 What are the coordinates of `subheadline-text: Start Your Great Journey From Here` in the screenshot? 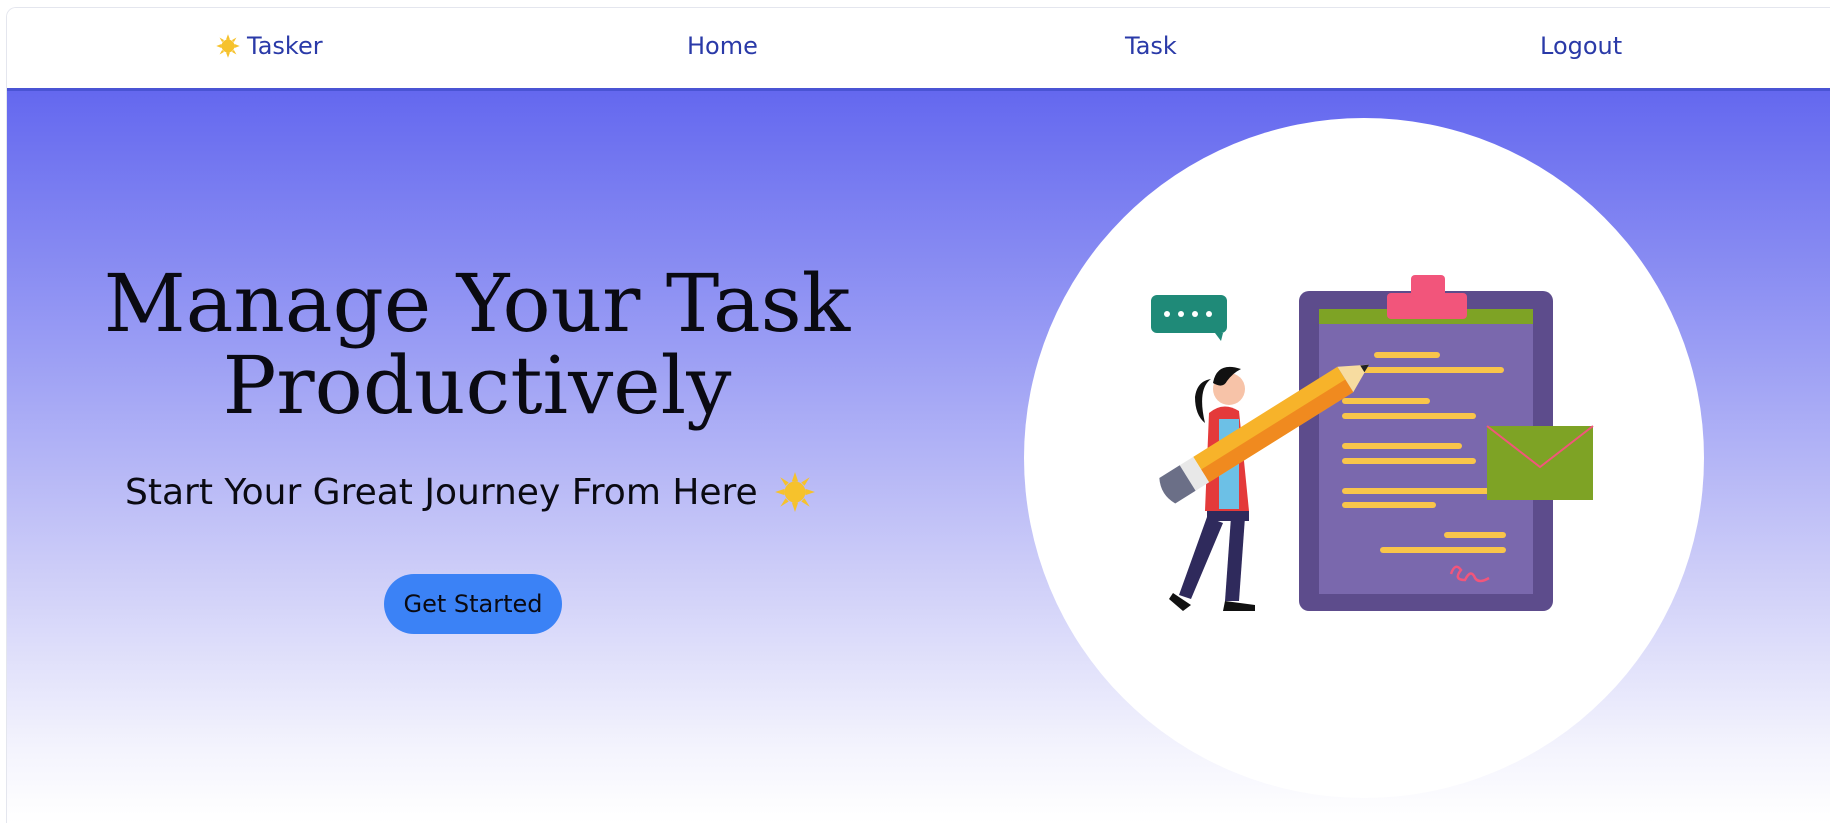 It's located at (441, 492).